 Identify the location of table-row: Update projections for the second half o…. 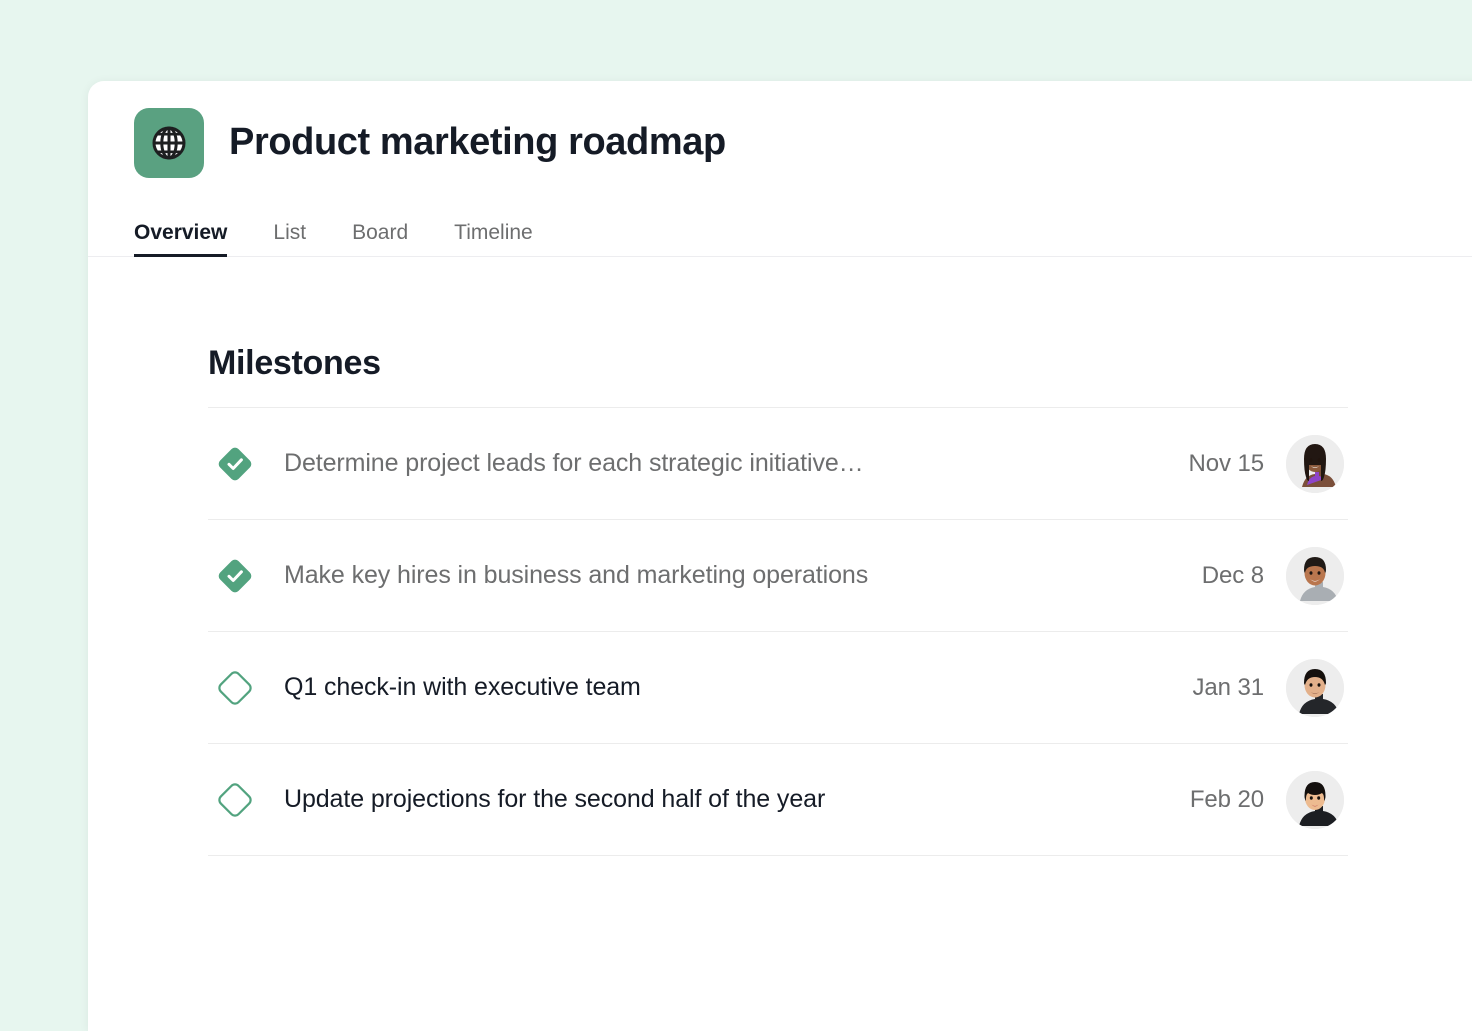
(778, 800).